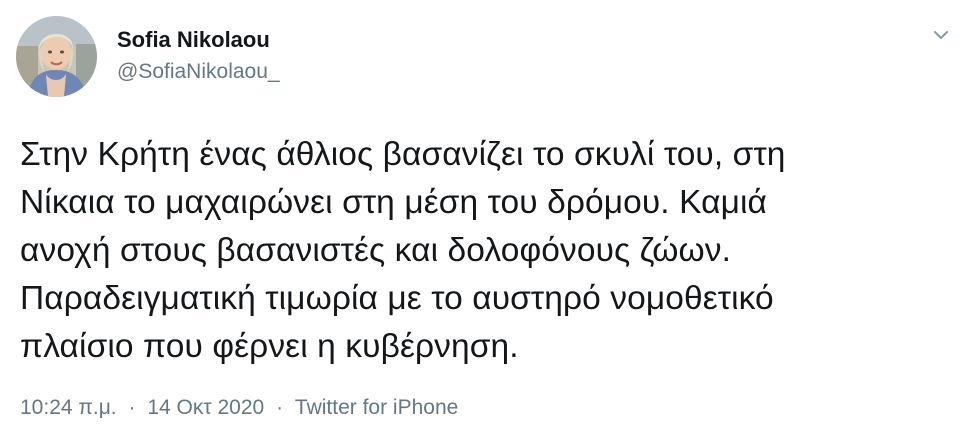 Image resolution: width=967 pixels, height=431 pixels. Describe the element at coordinates (68, 407) in the screenshot. I see `tweet-time: 10:24 π.μ.` at that location.